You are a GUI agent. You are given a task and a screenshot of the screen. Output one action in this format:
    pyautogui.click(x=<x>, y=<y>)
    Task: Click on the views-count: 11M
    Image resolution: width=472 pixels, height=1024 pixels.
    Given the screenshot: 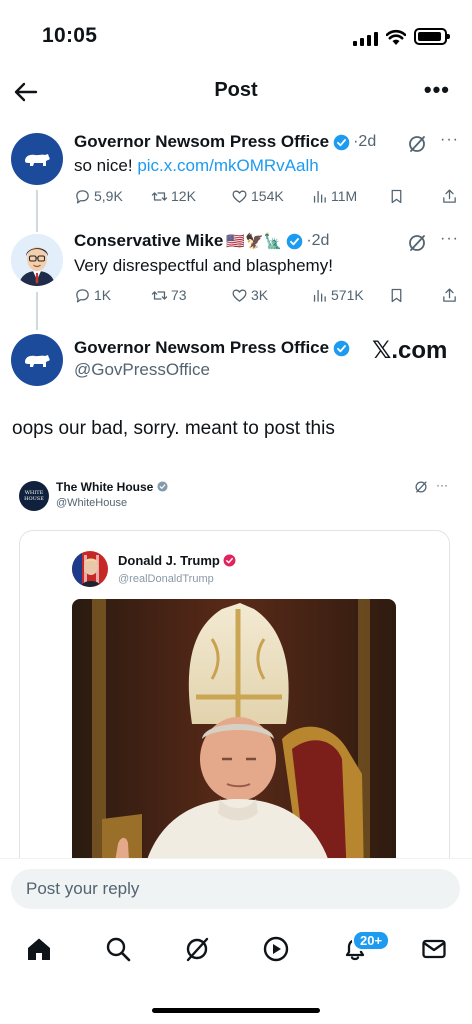 What is the action you would take?
    pyautogui.click(x=344, y=196)
    